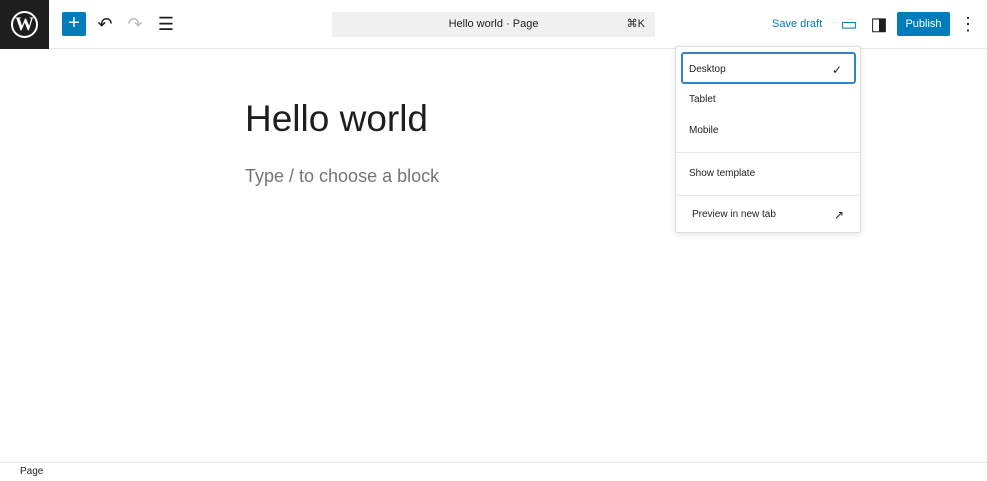 Image resolution: width=987 pixels, height=481 pixels. I want to click on wordpress-logo-button: W, so click(24, 24).